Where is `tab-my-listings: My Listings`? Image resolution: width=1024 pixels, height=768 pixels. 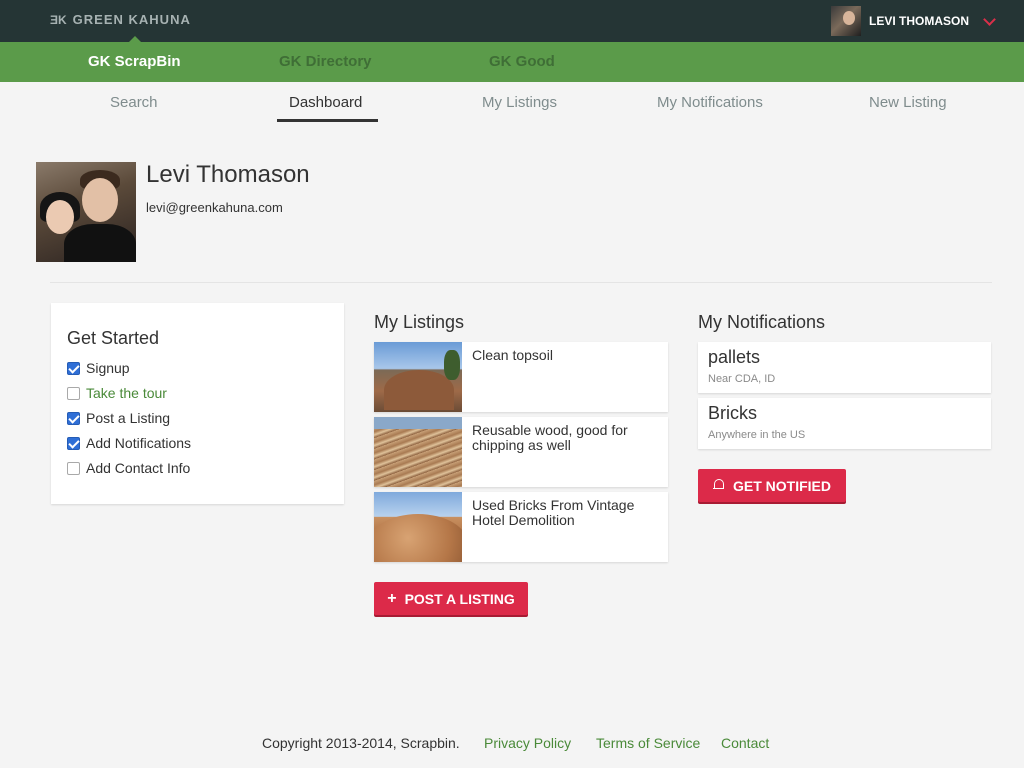 tab-my-listings: My Listings is located at coordinates (519, 102).